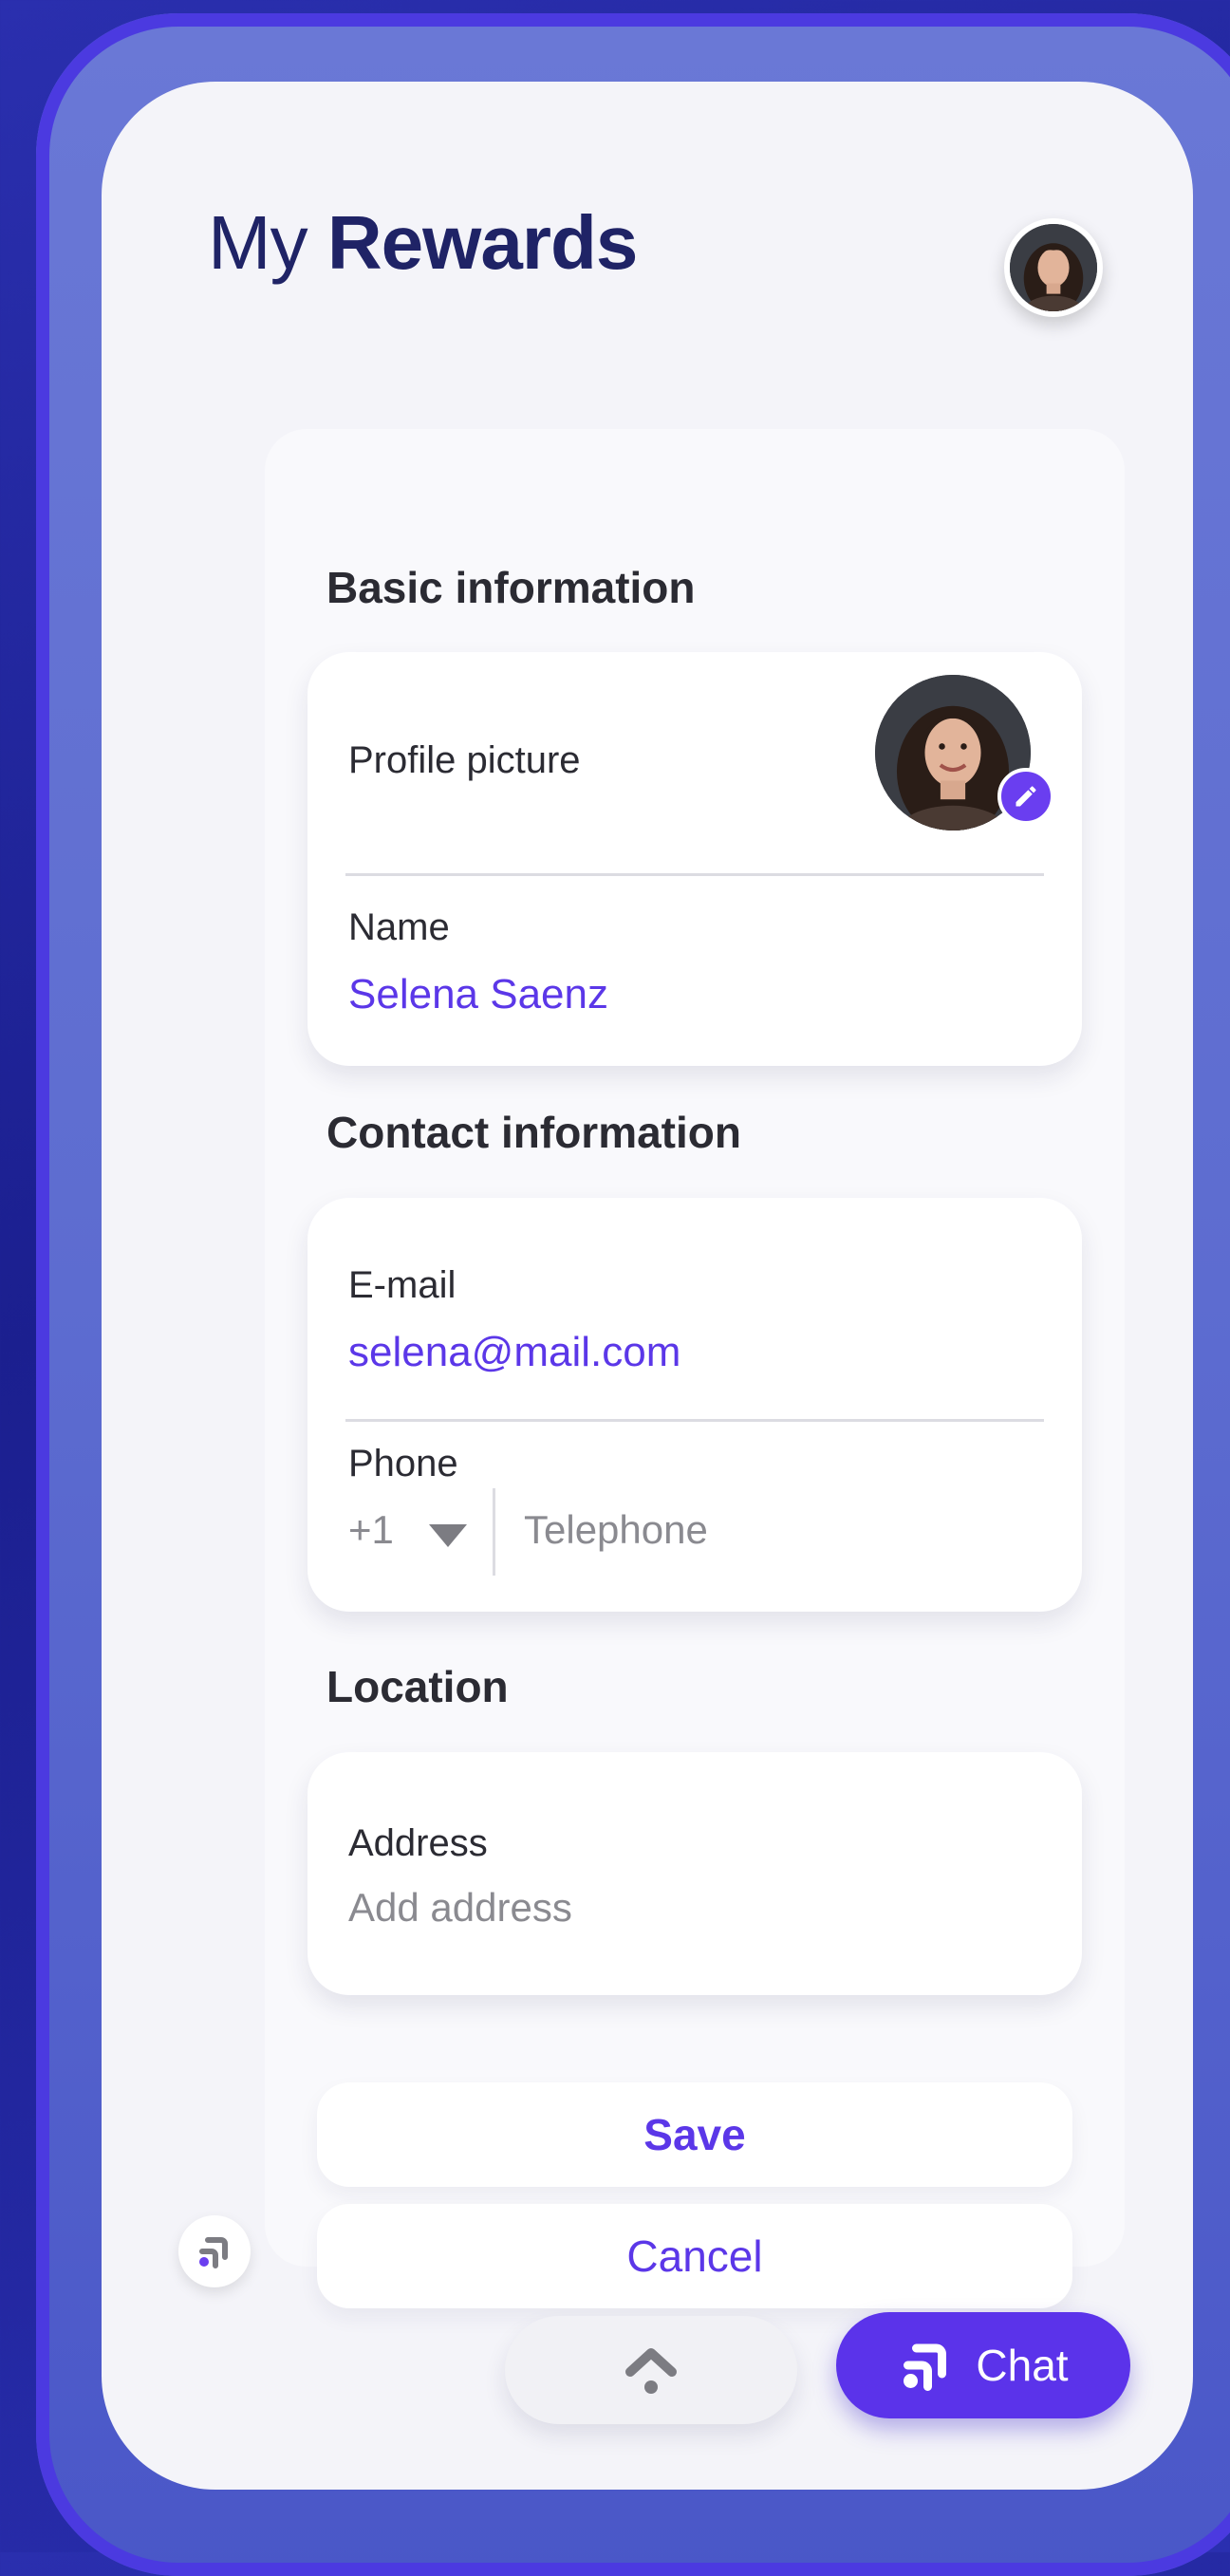 The height and width of the screenshot is (2576, 1230). What do you see at coordinates (399, 927) in the screenshot?
I see `name-label: Name` at bounding box center [399, 927].